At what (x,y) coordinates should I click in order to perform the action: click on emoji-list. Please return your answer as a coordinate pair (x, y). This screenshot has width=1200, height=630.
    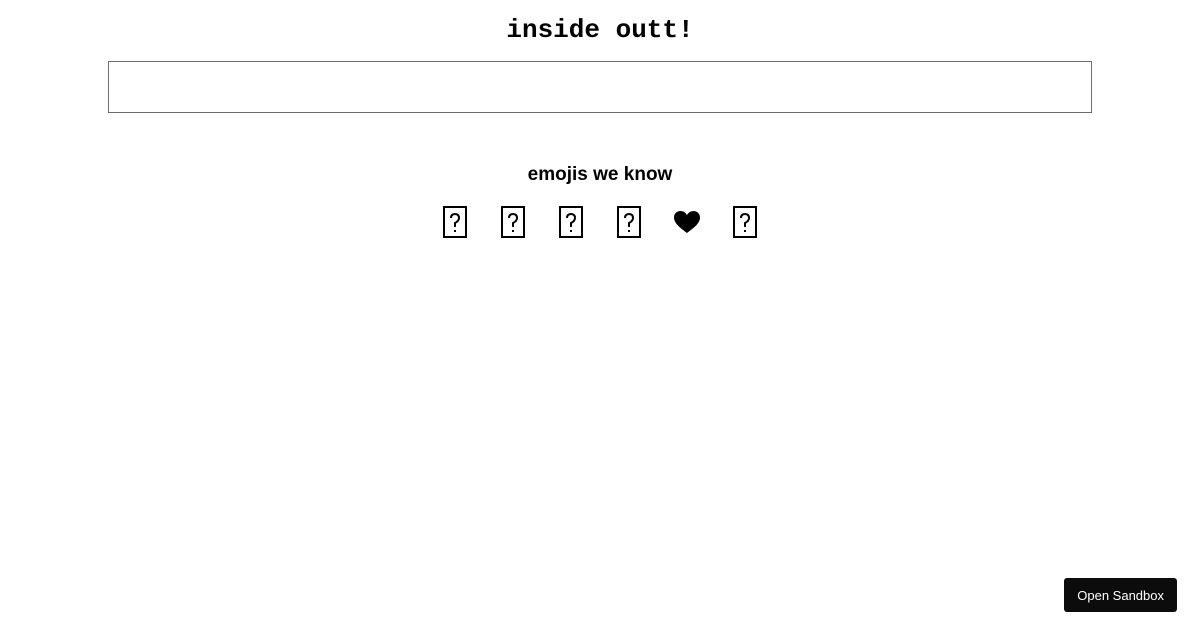
    Looking at the image, I should click on (600, 222).